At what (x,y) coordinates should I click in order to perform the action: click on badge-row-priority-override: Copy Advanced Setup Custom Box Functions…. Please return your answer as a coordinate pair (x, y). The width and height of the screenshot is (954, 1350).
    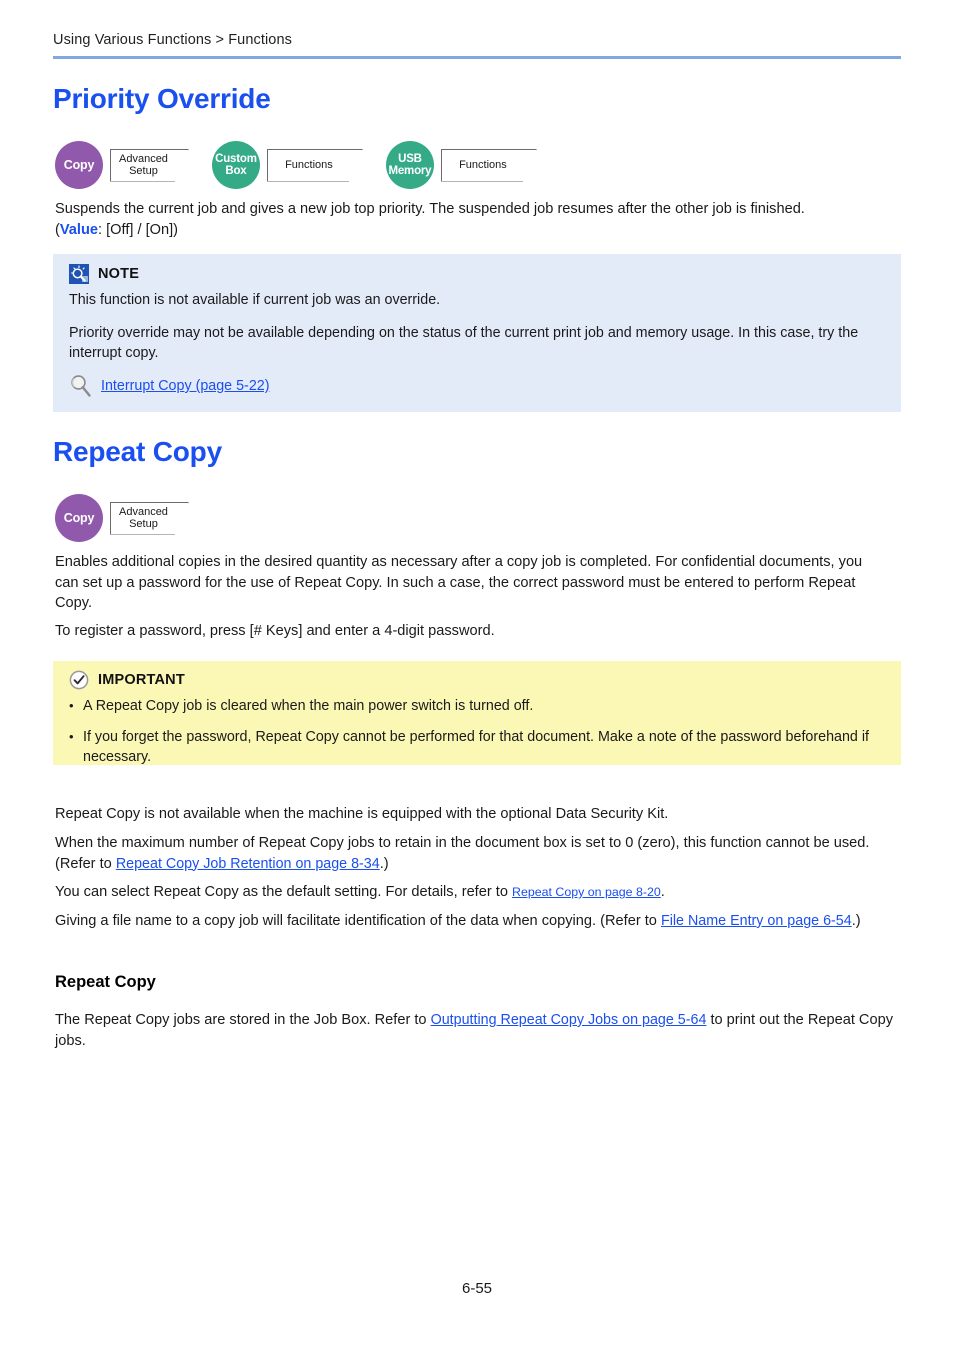
    Looking at the image, I should click on (296, 165).